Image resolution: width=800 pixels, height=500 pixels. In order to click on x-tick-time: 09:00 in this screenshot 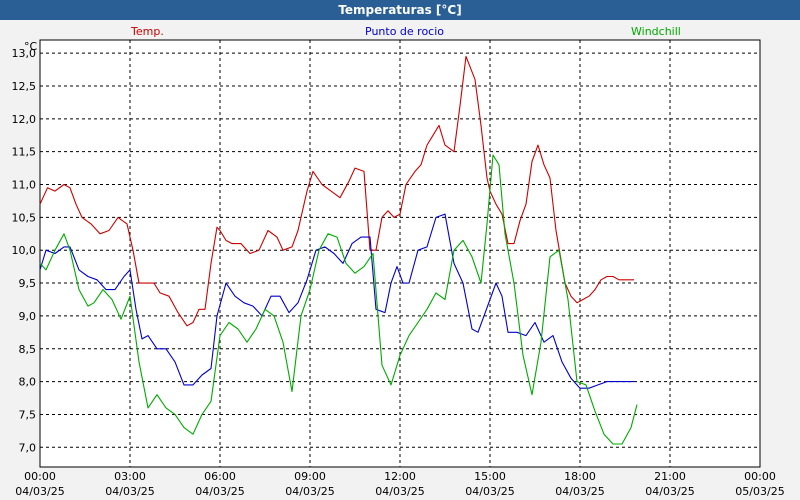, I will do `click(310, 476)`.